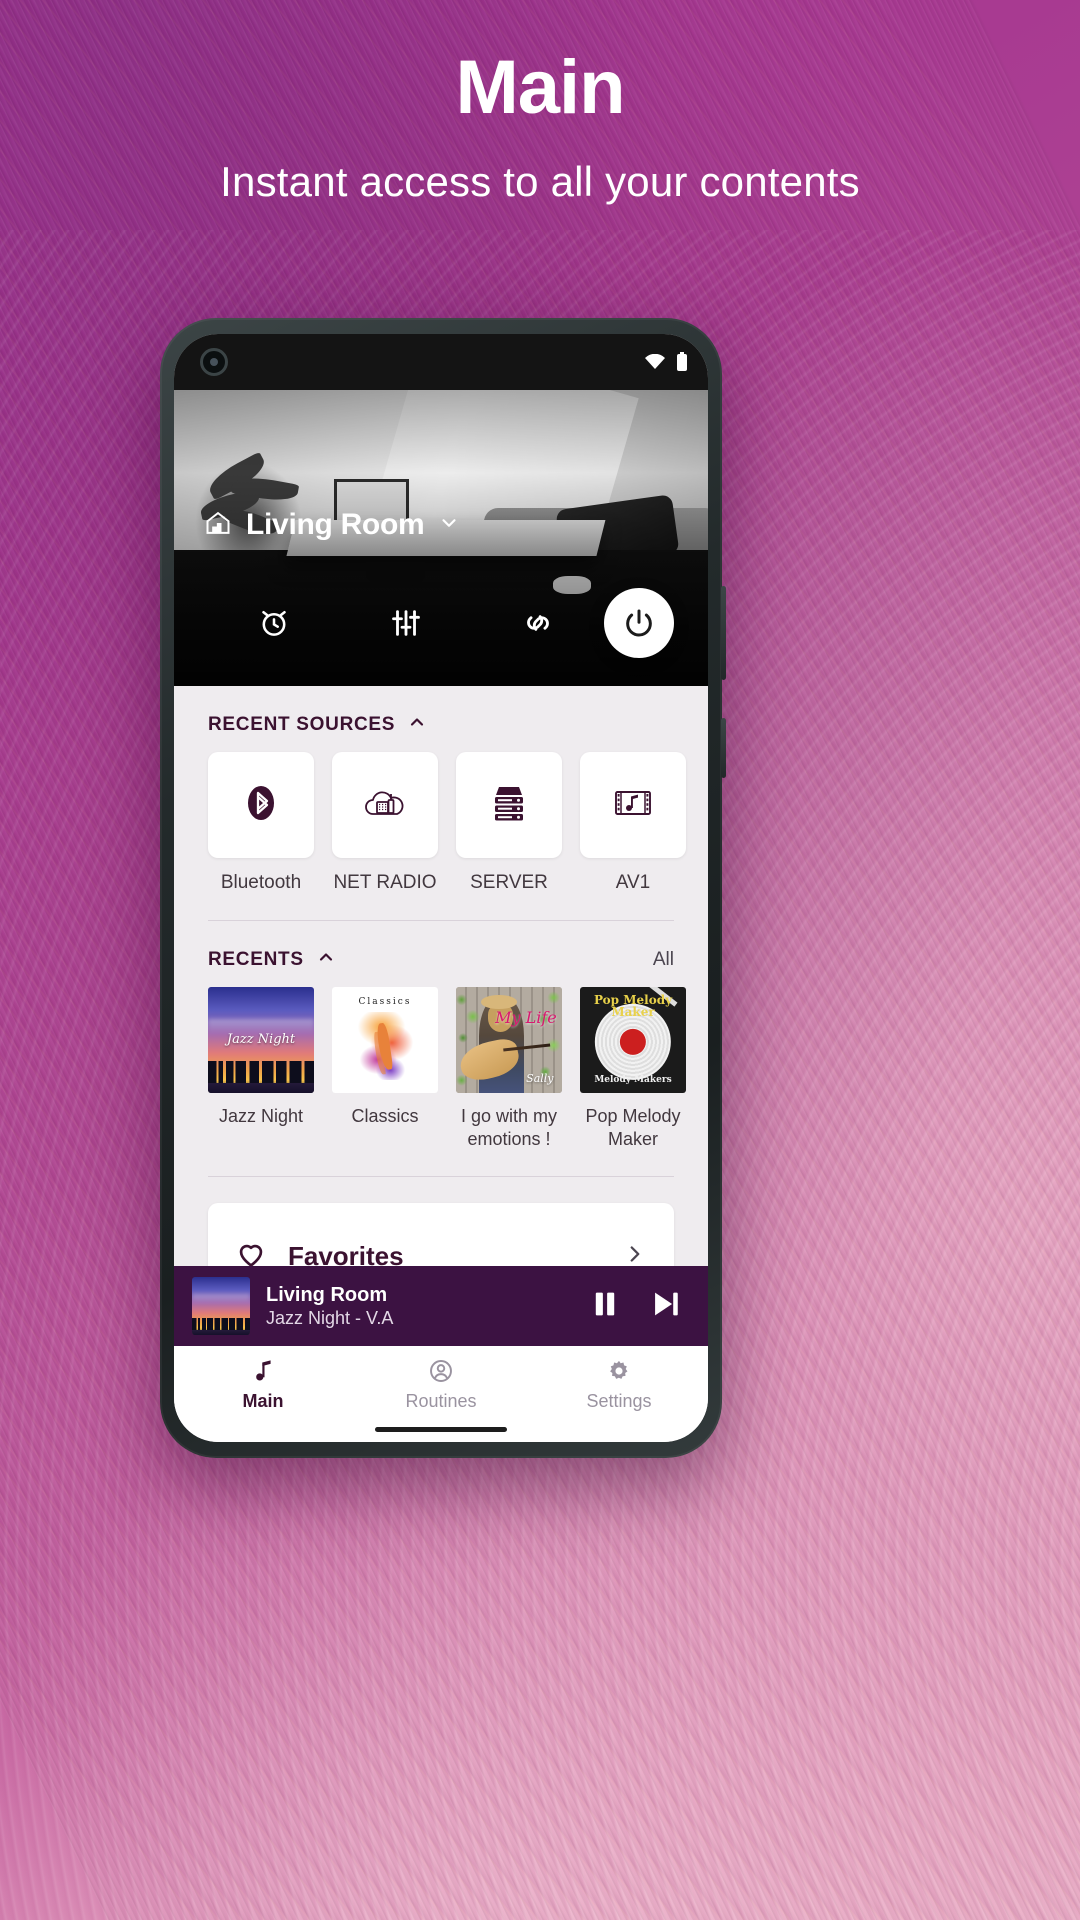 This screenshot has width=1080, height=1920. I want to click on film-music-icon, so click(633, 805).